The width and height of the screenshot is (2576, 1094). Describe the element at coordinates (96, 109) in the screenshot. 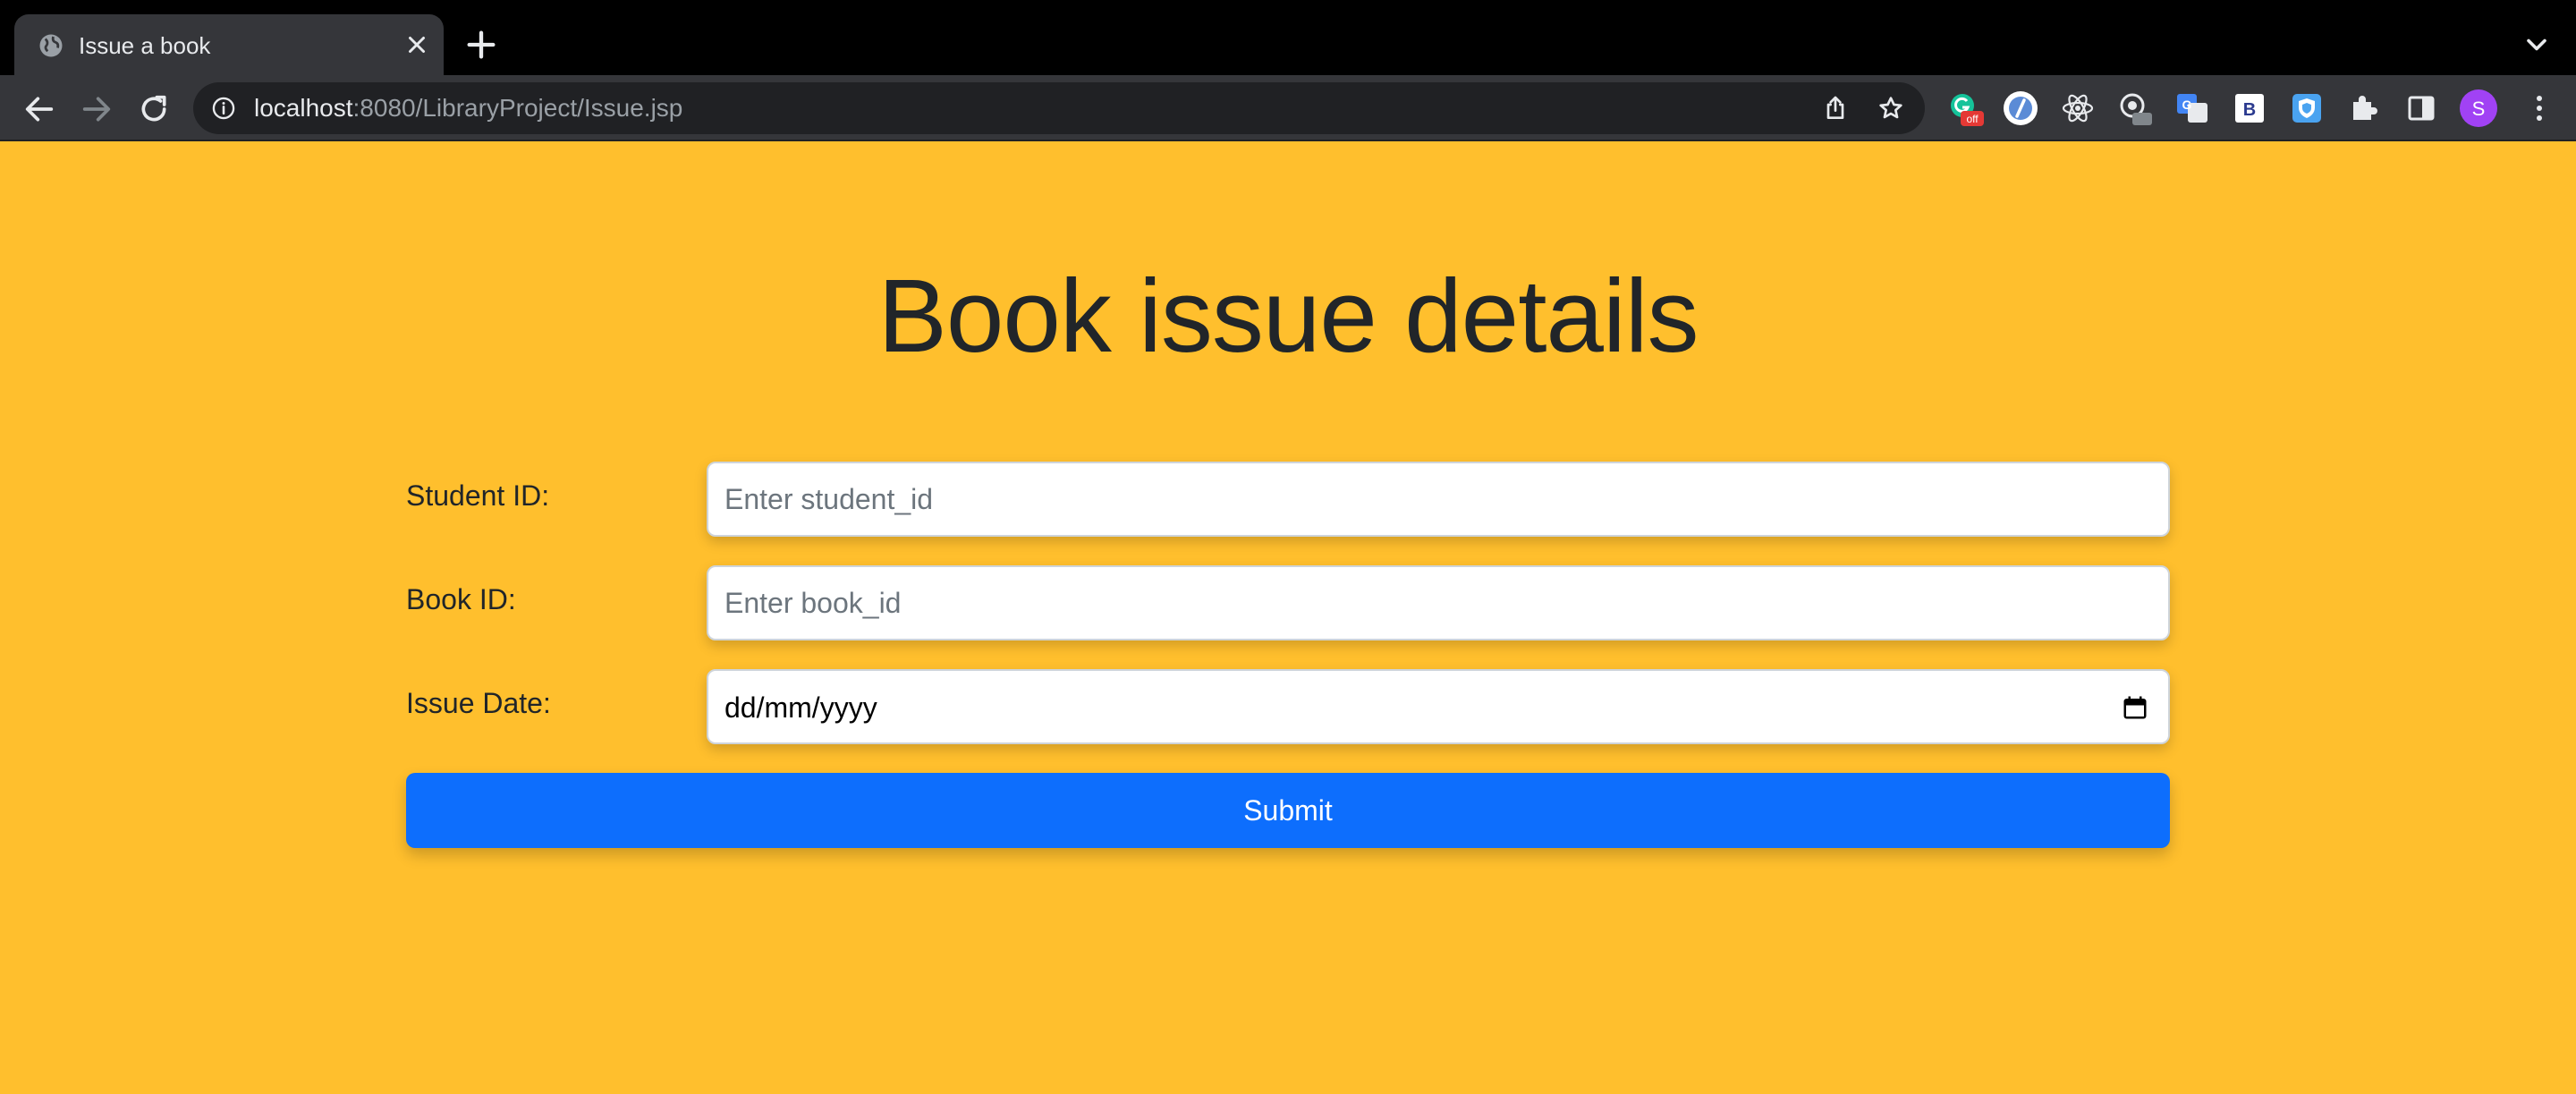

I see `forward-icon` at that location.